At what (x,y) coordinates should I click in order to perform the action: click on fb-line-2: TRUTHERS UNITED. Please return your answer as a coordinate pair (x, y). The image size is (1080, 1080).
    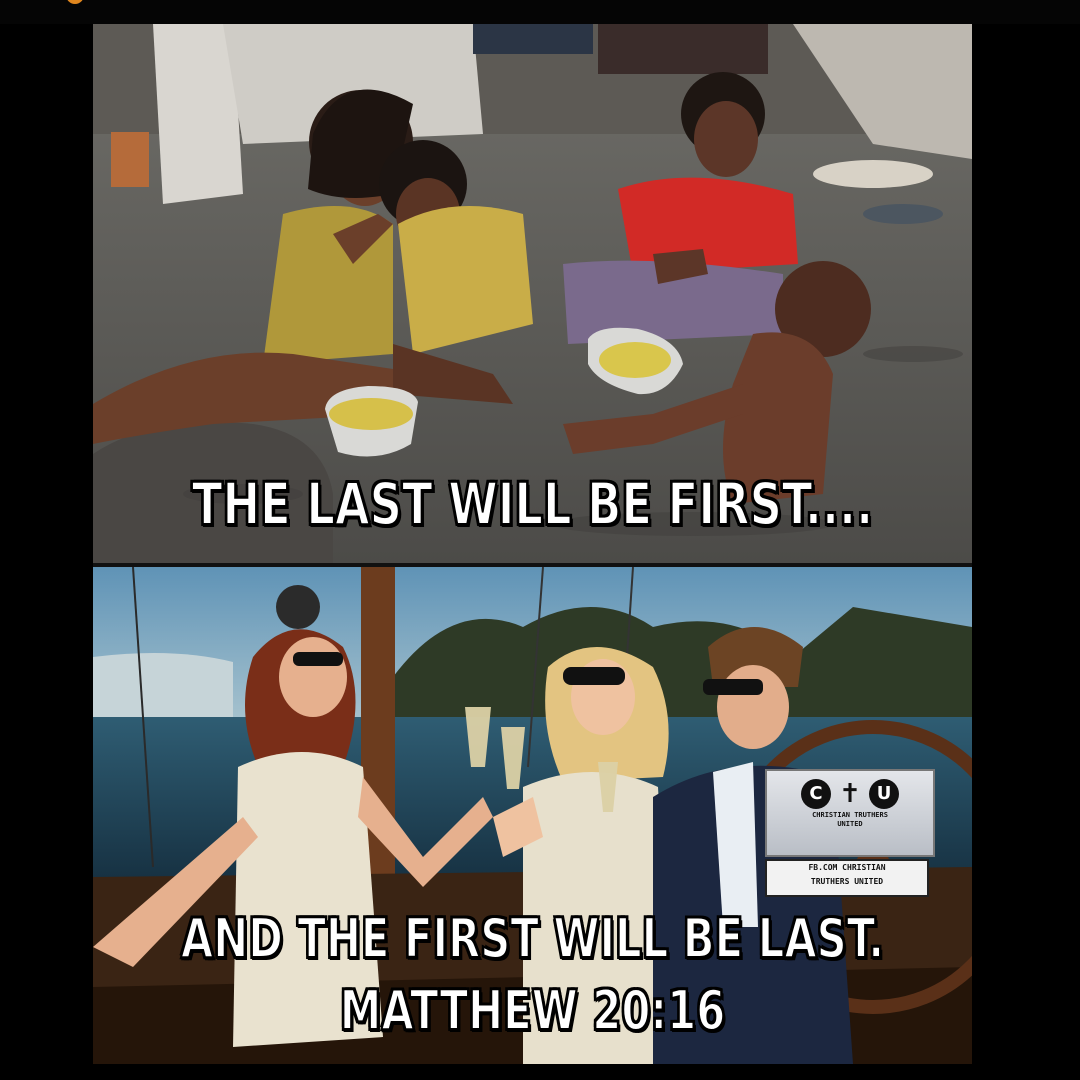
    Looking at the image, I should click on (847, 881).